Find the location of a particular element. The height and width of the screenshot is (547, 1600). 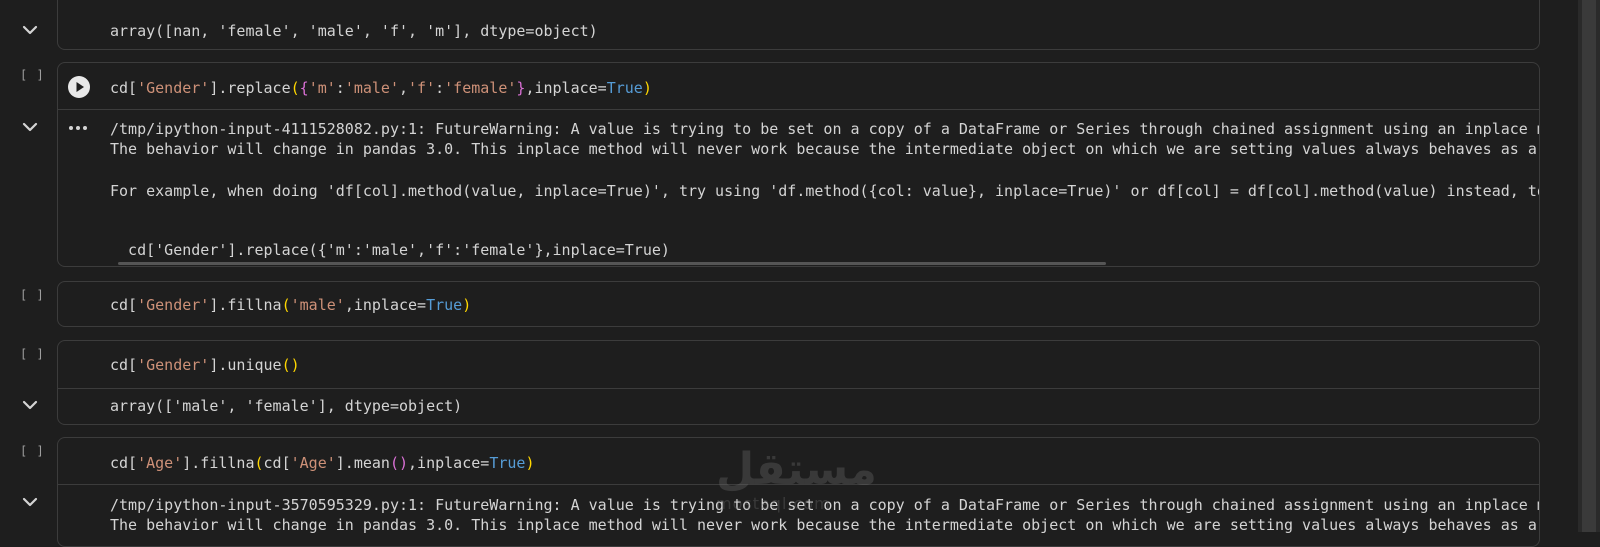

code-token: 'female' is located at coordinates (480, 88).